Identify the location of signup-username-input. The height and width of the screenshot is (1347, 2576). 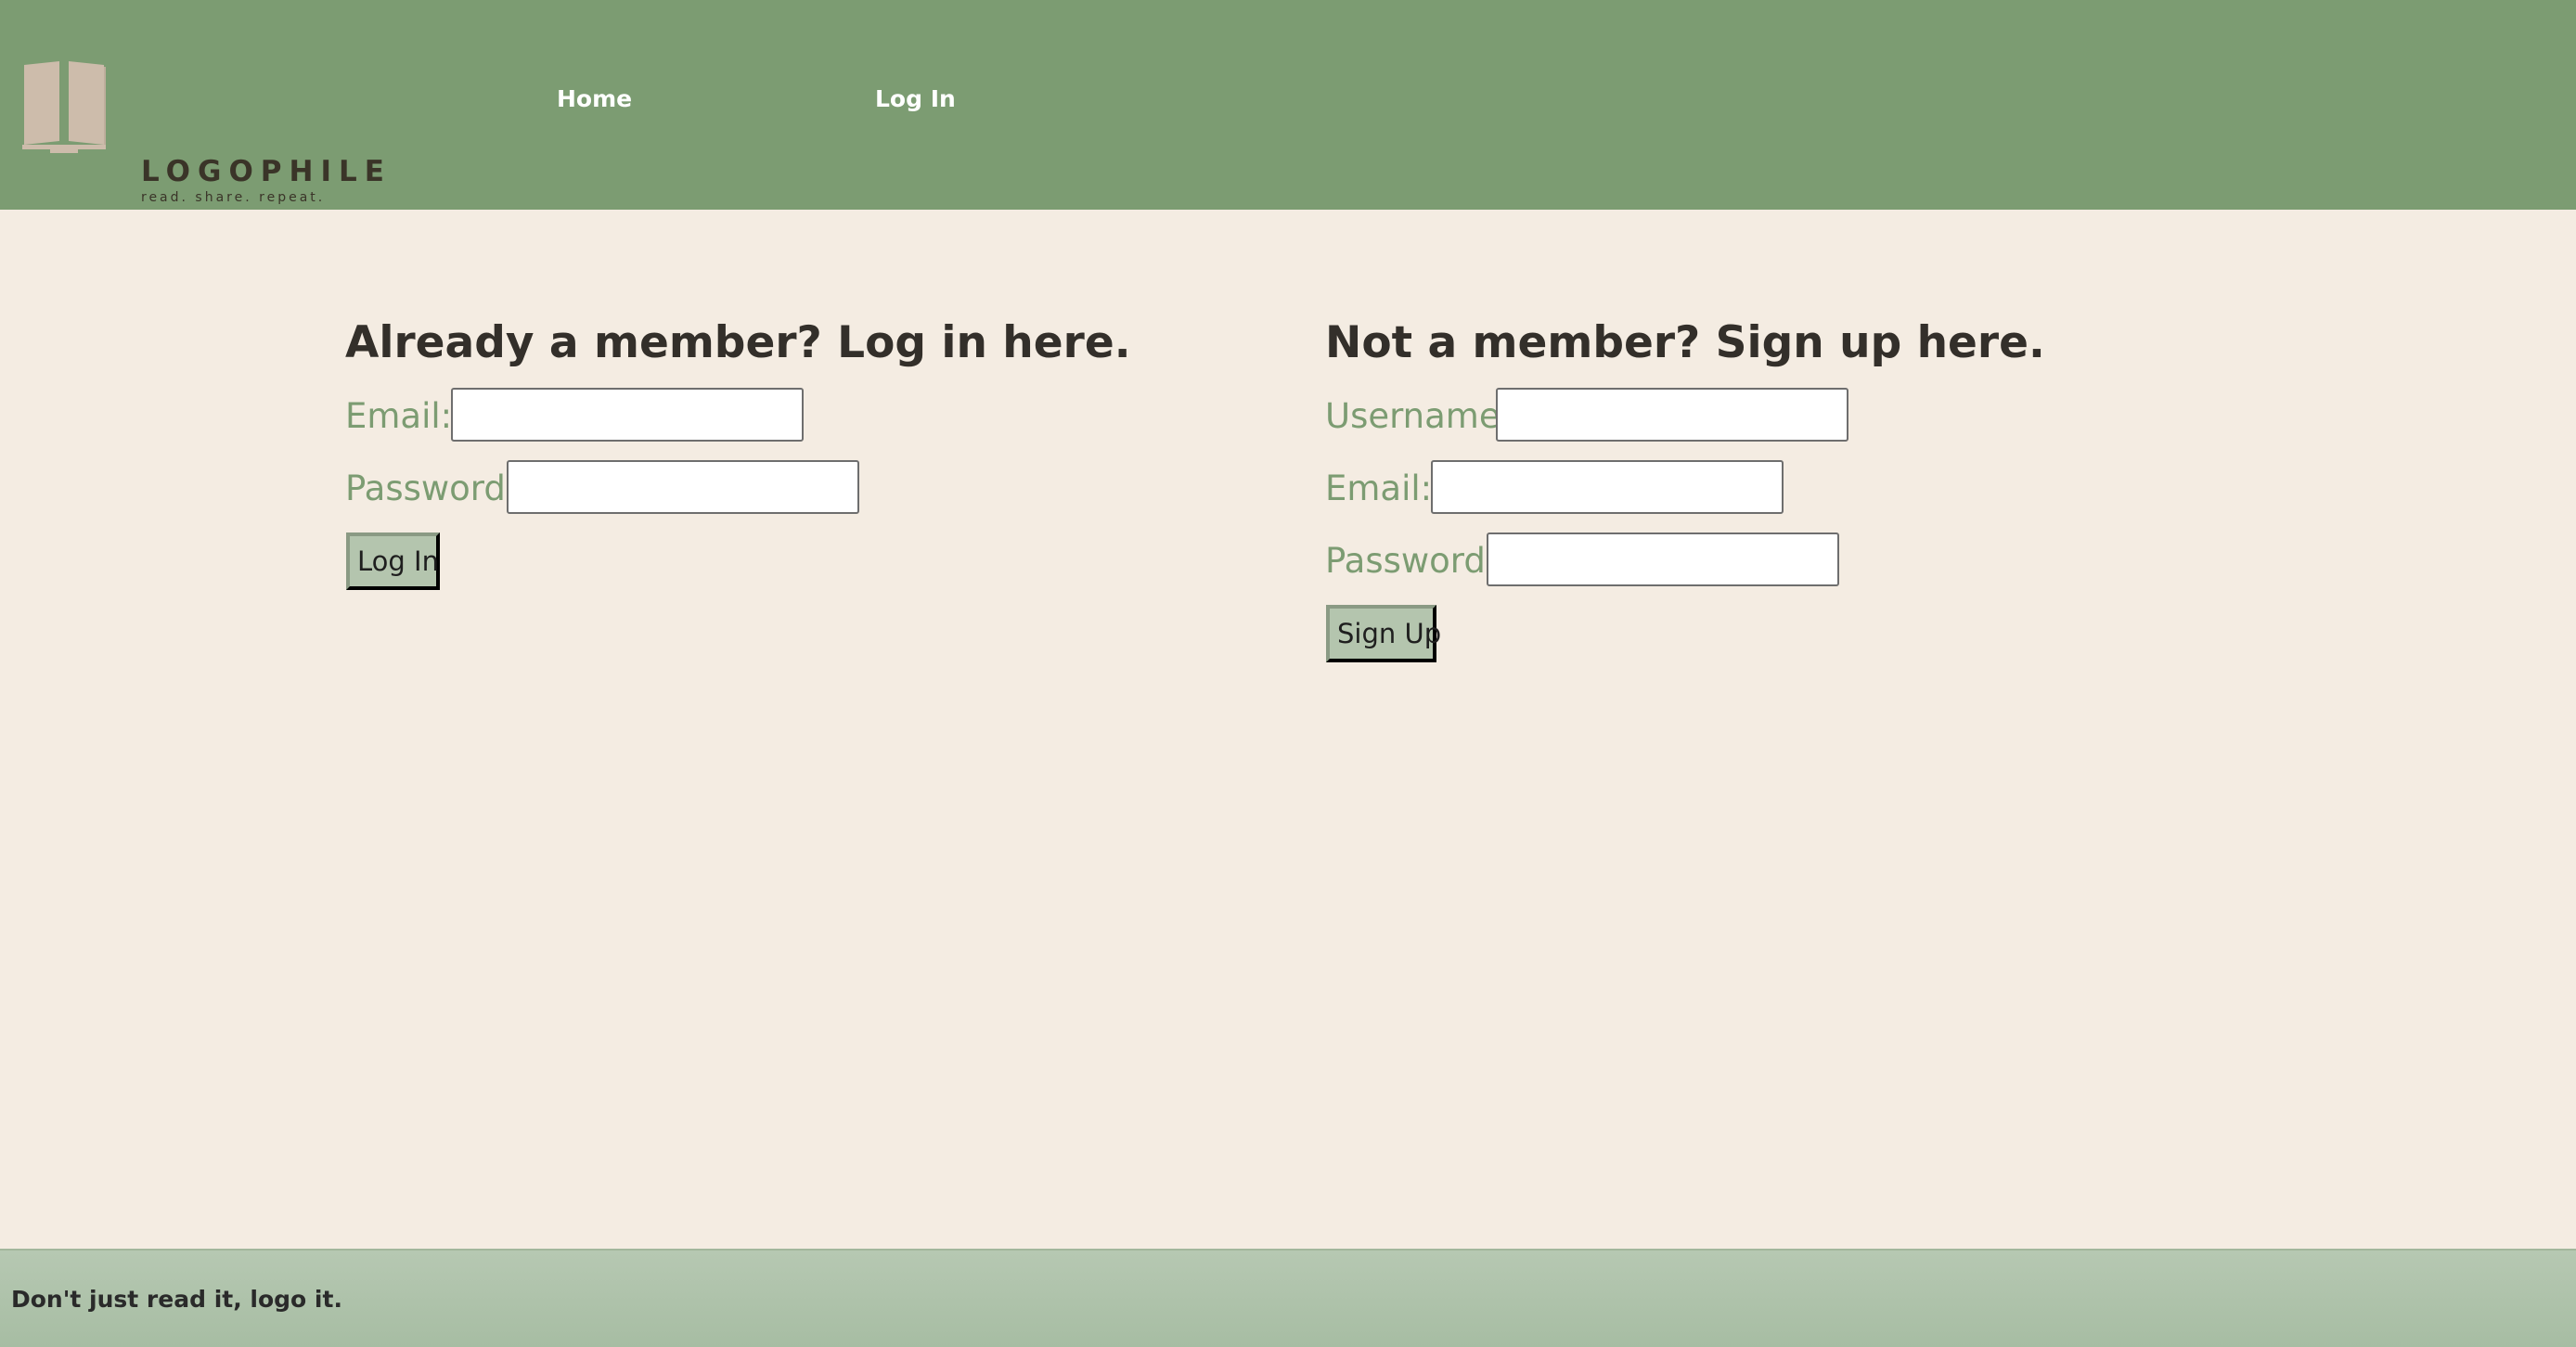
(1672, 415).